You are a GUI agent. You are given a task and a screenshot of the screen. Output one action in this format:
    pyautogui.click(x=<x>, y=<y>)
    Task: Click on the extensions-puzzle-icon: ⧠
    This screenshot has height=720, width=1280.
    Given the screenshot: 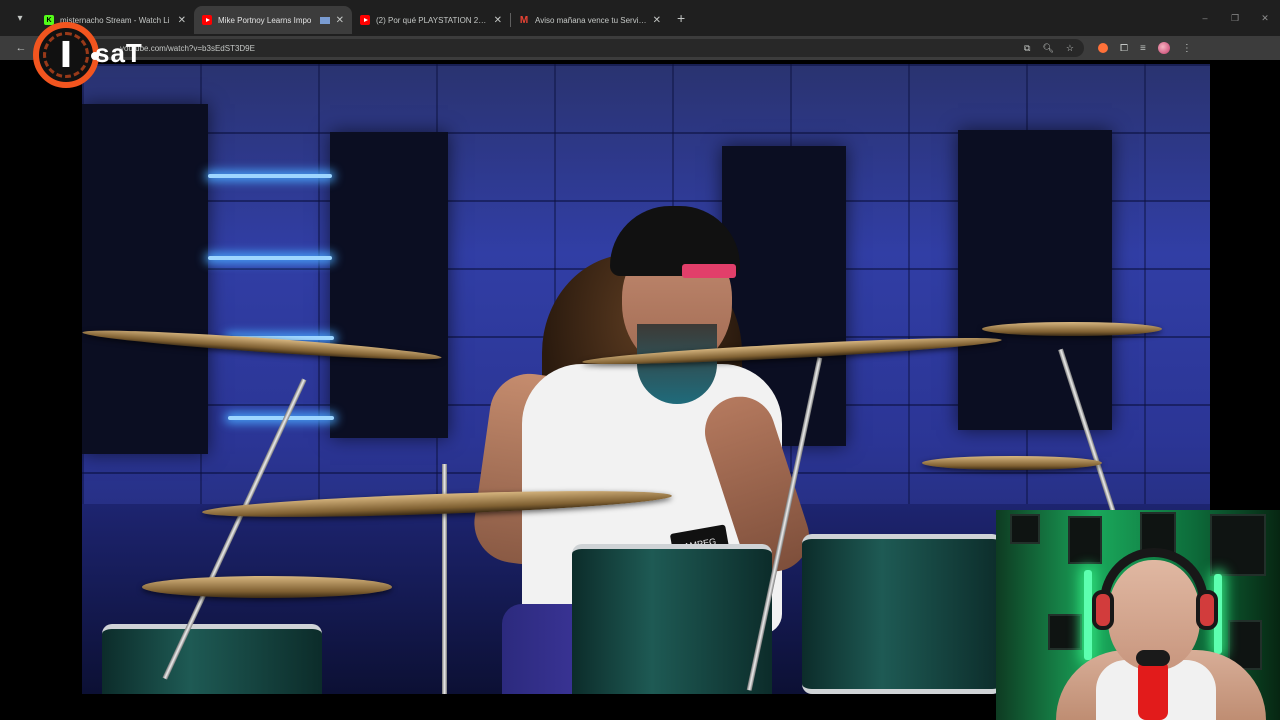 What is the action you would take?
    pyautogui.click(x=1124, y=48)
    